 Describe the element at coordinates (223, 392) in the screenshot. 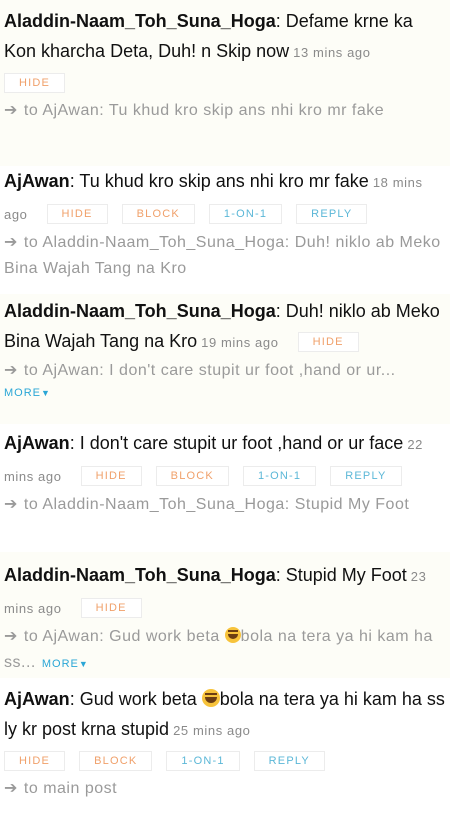

I see `more-toggle: MORE▼` at that location.